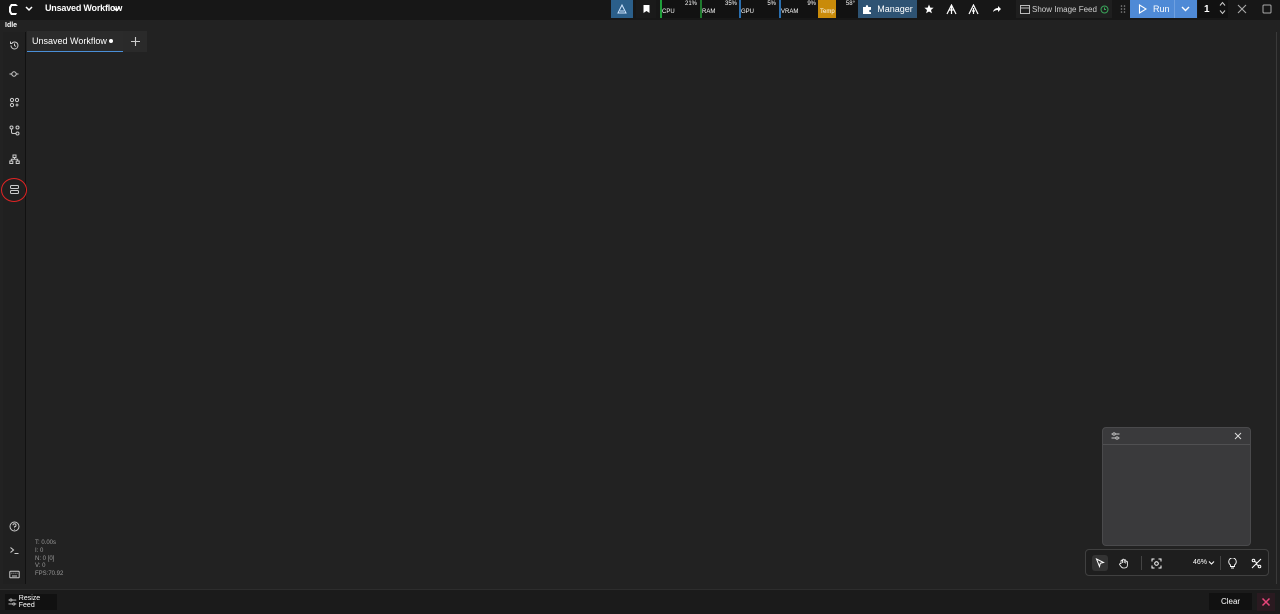 This screenshot has width=1280, height=614. I want to click on monitor-ram: 35% RAM, so click(720, 9).